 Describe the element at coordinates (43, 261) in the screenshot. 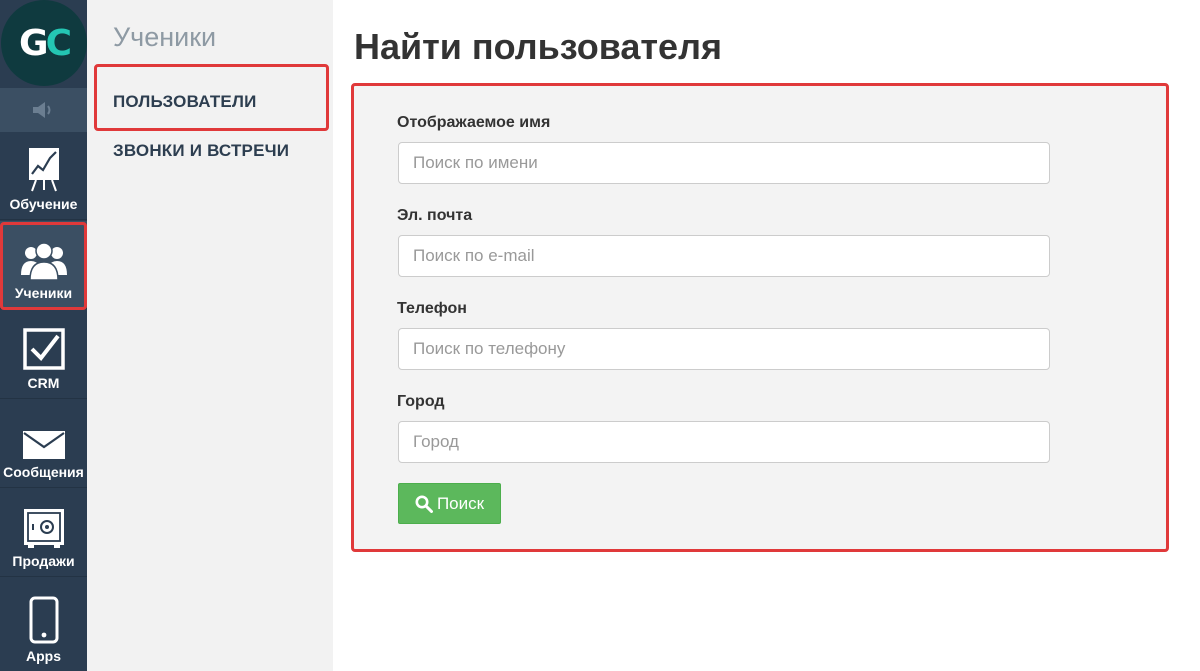

I see `users-icon` at that location.